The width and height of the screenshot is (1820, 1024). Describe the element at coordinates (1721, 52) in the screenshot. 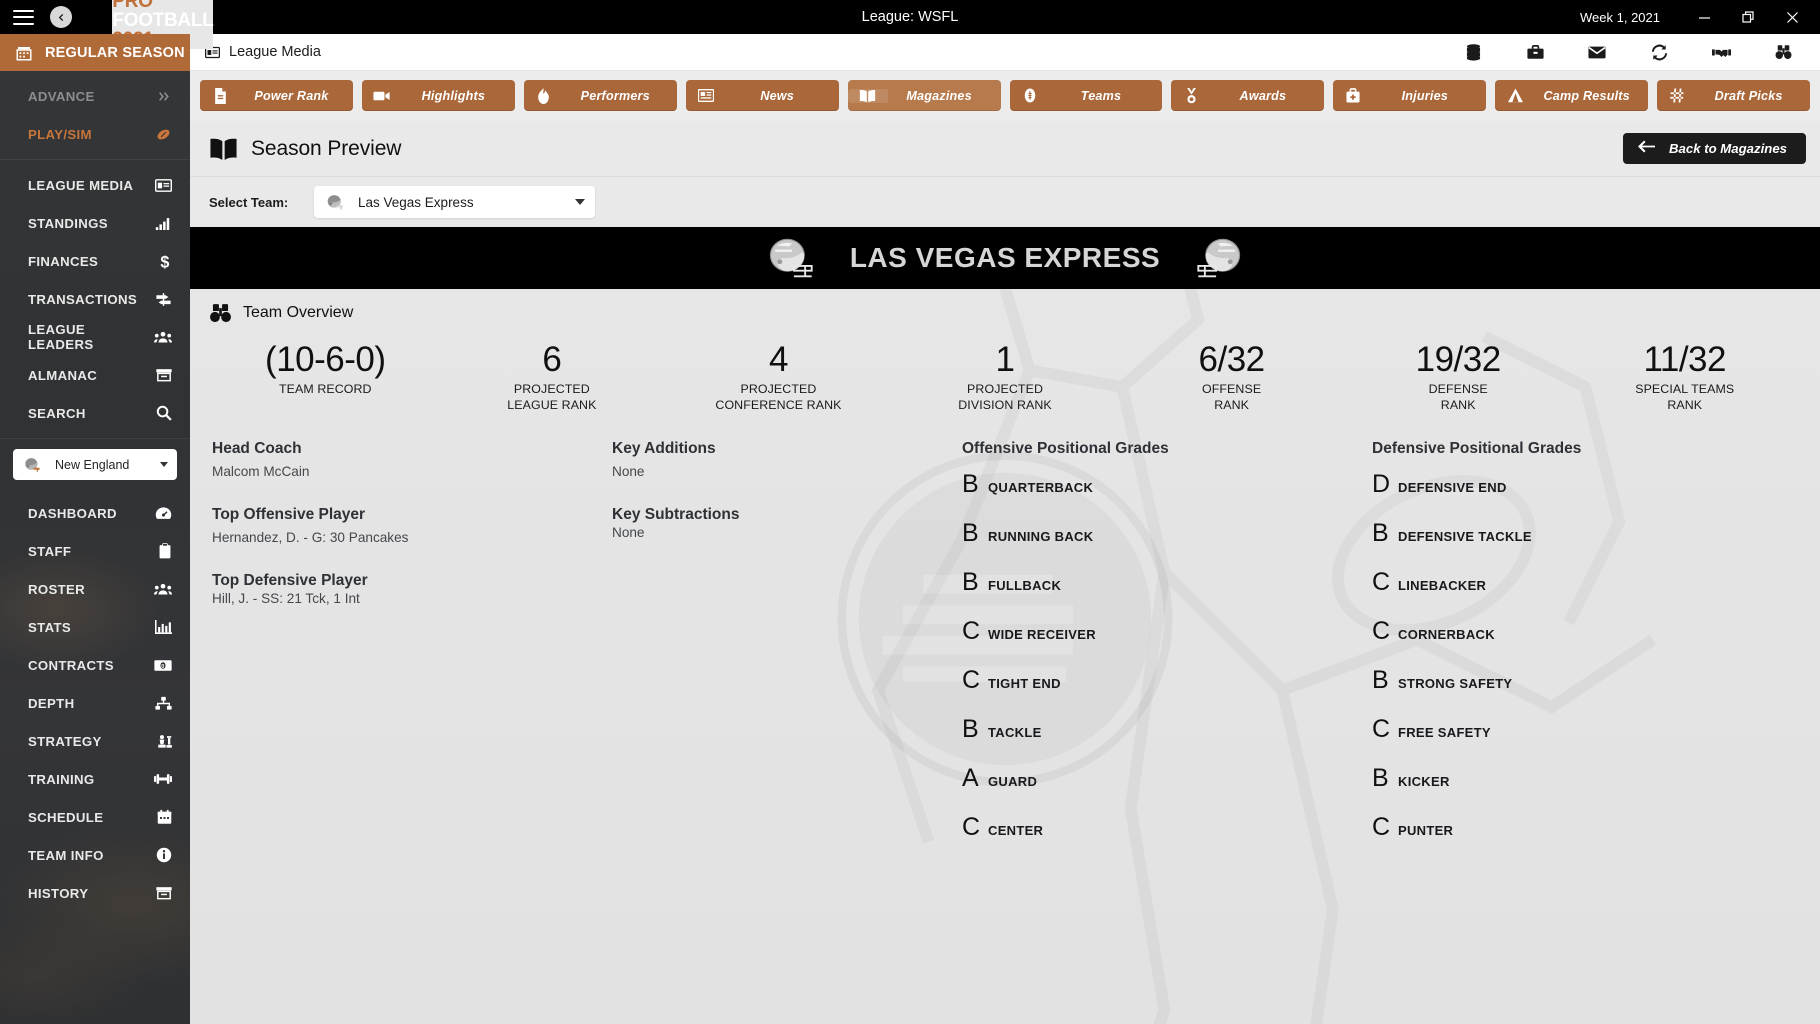

I see `handshake-icon` at that location.